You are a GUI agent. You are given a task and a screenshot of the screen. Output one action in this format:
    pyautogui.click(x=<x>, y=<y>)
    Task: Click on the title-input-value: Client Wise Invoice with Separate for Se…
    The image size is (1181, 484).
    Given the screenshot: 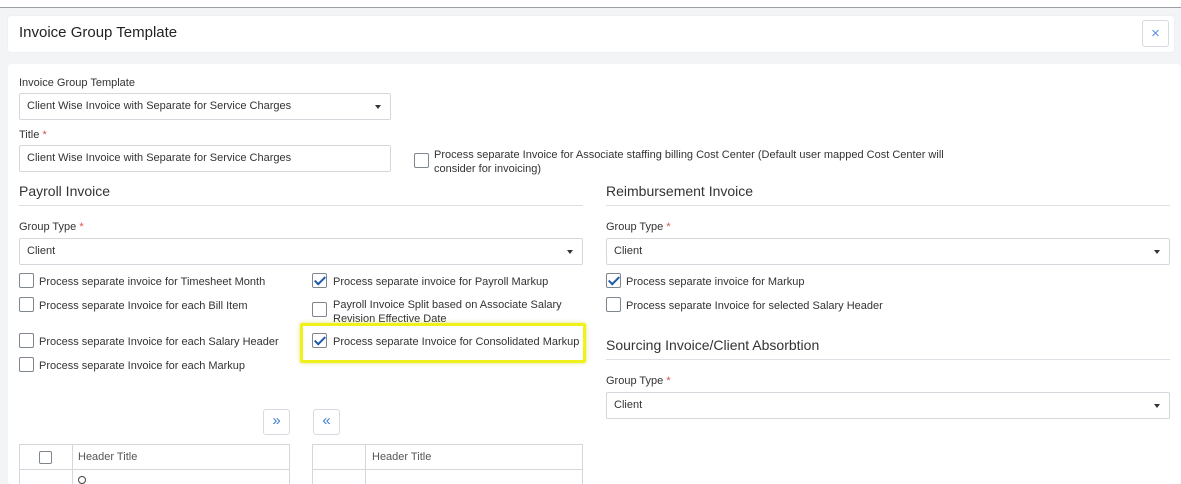 What is the action you would take?
    pyautogui.click(x=159, y=158)
    